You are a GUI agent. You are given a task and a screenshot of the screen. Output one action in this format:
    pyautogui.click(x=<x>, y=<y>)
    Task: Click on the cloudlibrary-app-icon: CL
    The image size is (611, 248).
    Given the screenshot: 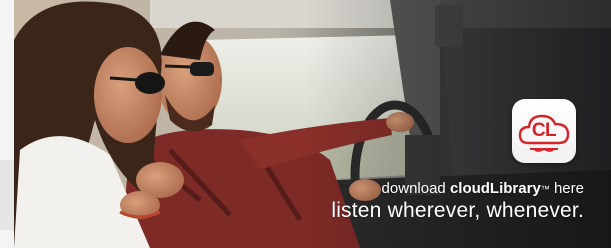 What is the action you would take?
    pyautogui.click(x=544, y=131)
    